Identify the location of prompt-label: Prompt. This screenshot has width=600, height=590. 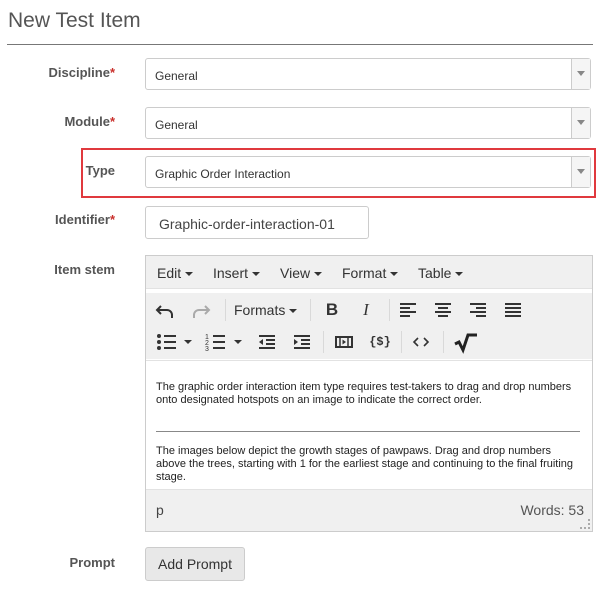
(92, 562).